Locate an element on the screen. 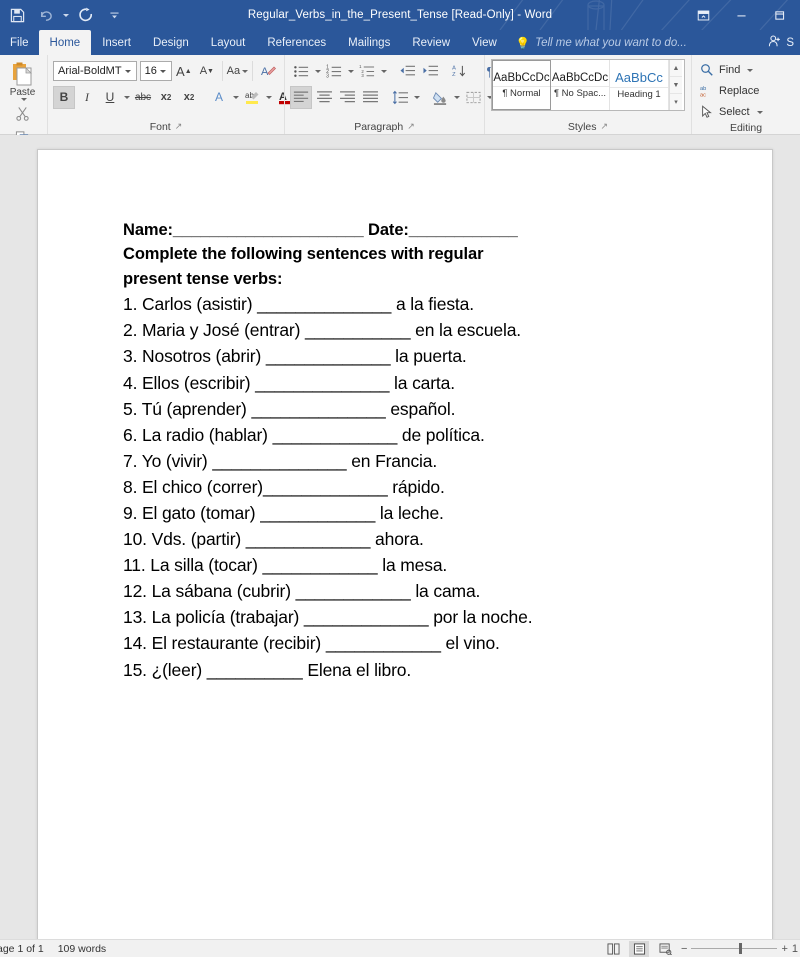  shading-caret is located at coordinates (456, 97).